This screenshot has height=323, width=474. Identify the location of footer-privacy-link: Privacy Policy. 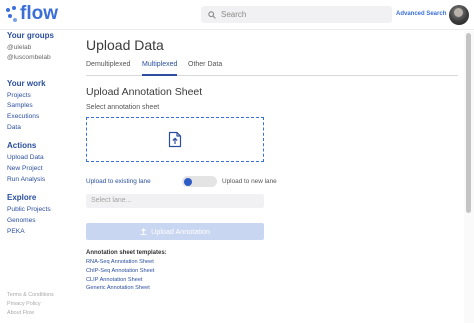
(24, 304).